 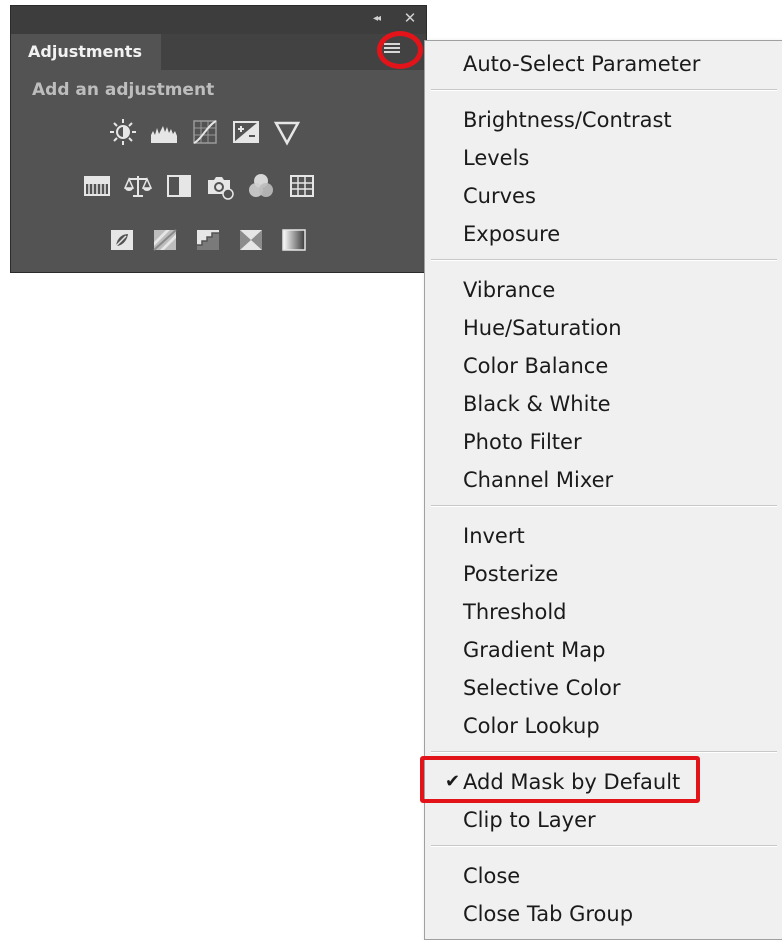 What do you see at coordinates (494, 536) in the screenshot?
I see `menu-item-invert: Invert` at bounding box center [494, 536].